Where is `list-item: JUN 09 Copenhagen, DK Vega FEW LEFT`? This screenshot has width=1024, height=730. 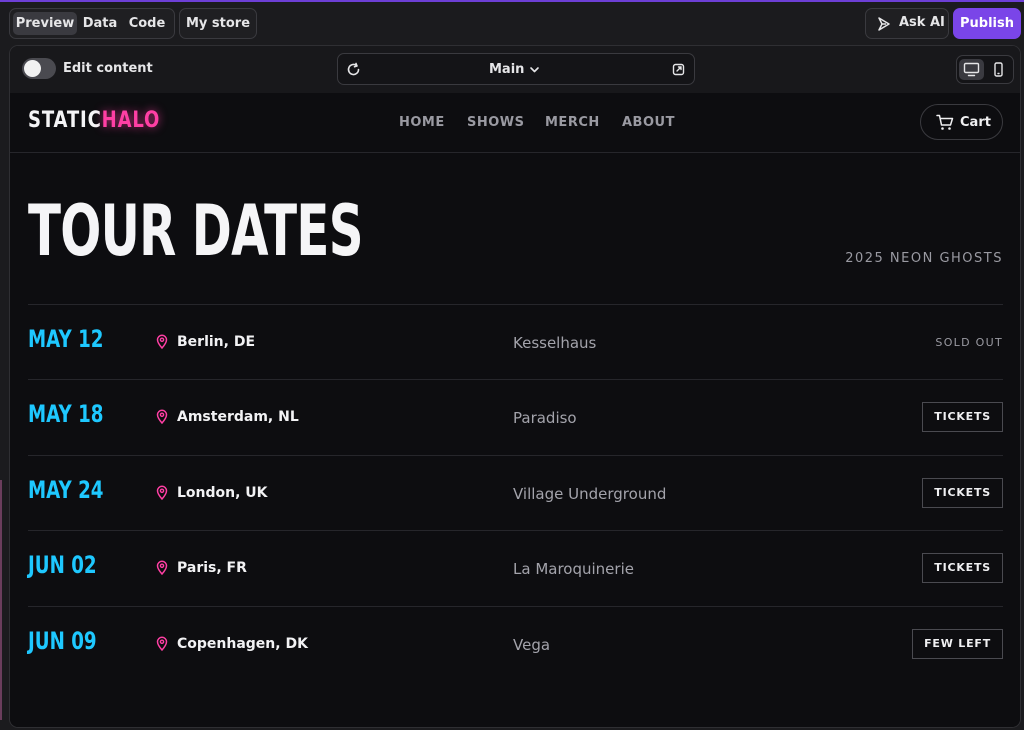 list-item: JUN 09 Copenhagen, DK Vega FEW LEFT is located at coordinates (515, 643).